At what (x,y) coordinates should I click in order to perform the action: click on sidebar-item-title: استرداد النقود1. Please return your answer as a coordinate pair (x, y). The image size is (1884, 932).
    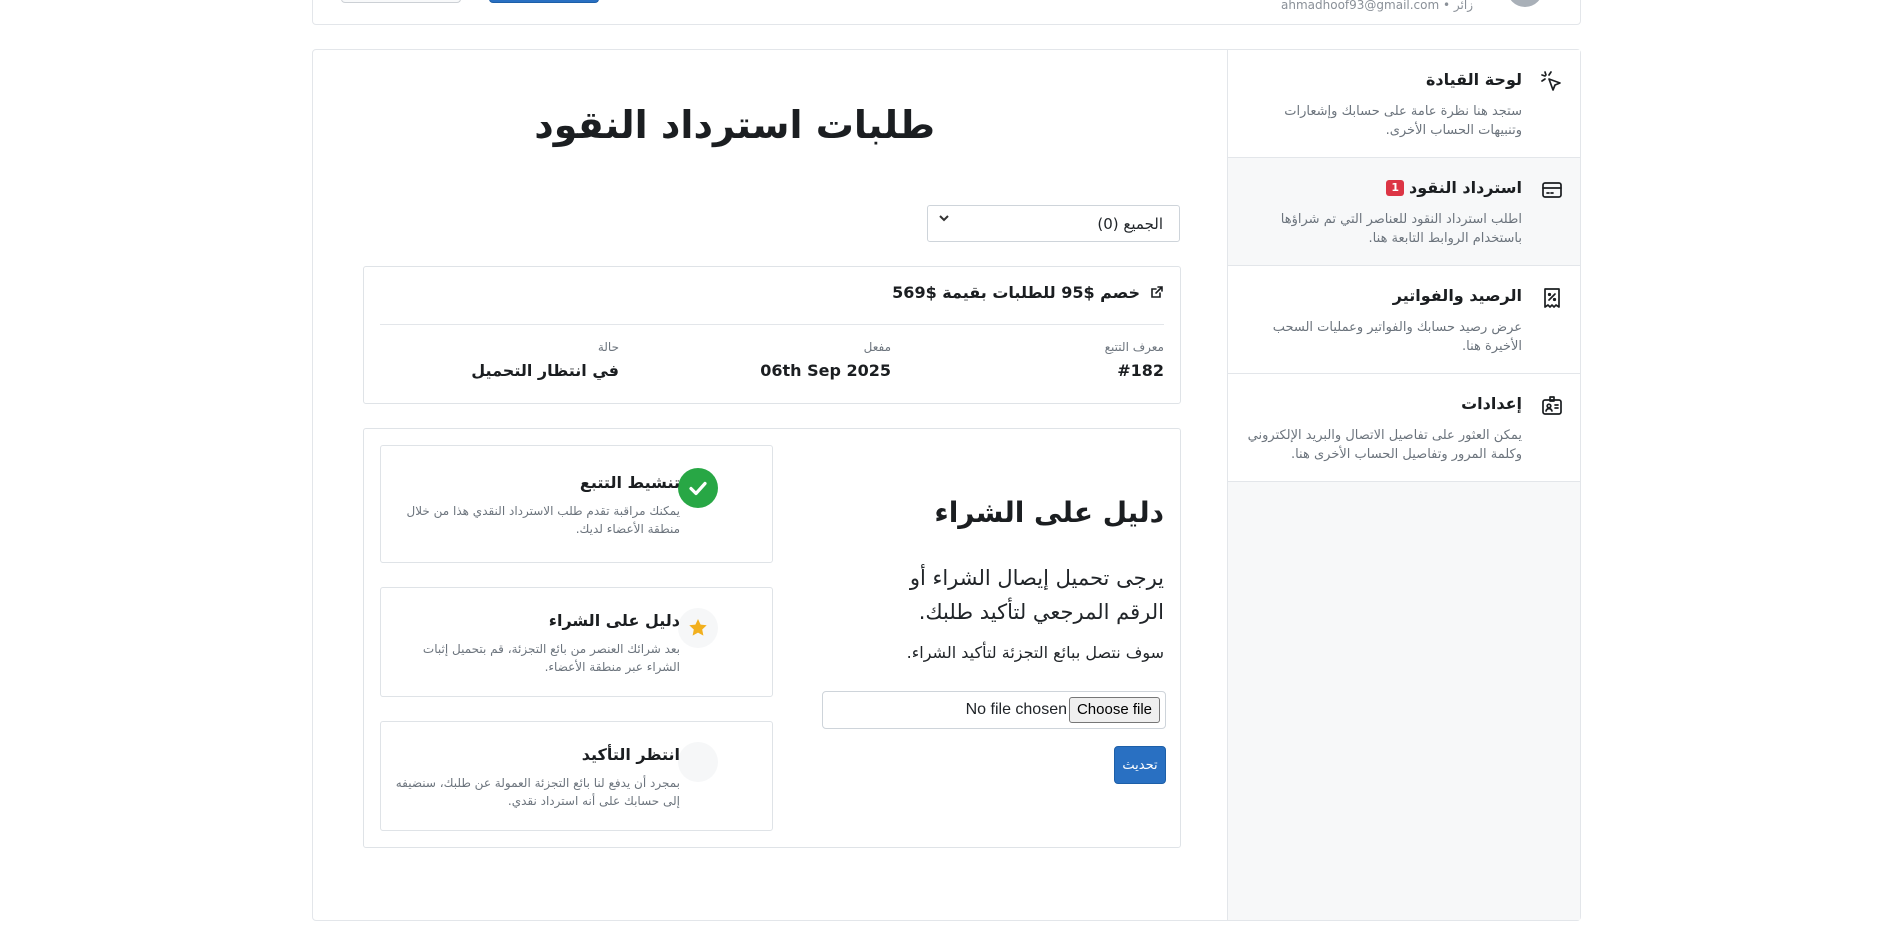
    Looking at the image, I should click on (1454, 187).